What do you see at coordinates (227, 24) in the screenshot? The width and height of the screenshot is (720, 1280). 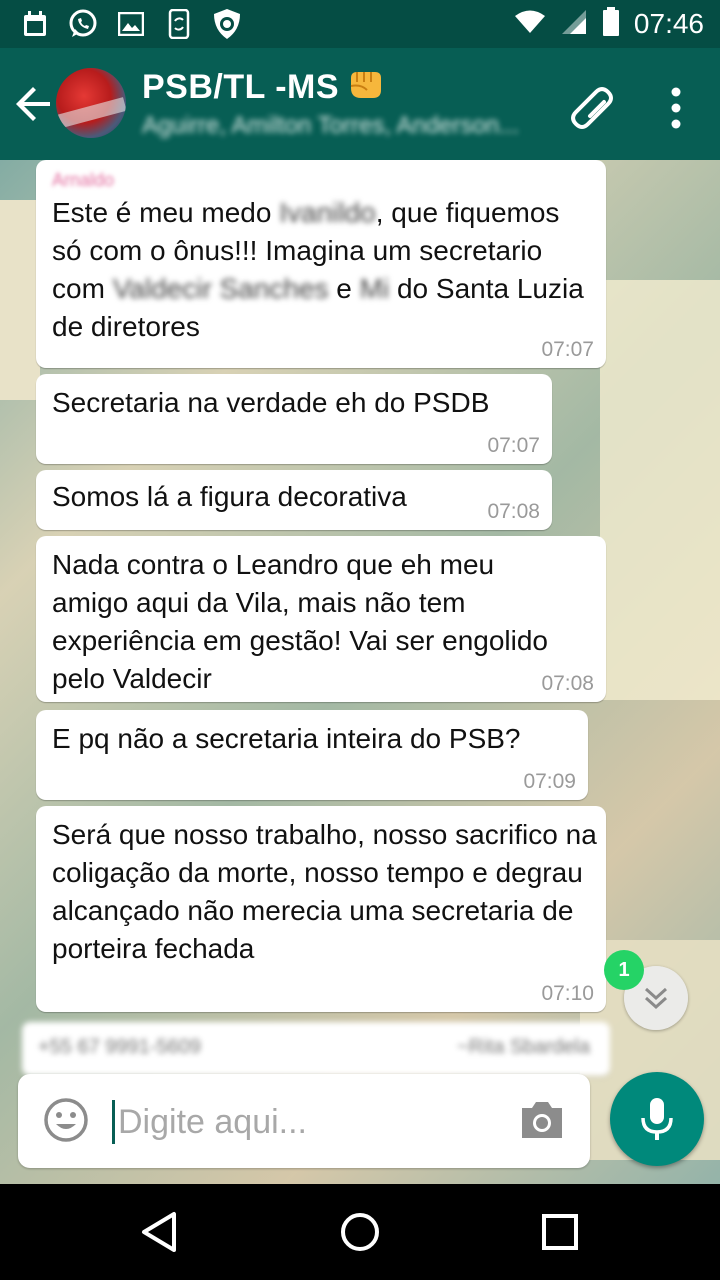 I see `shield-icon` at bounding box center [227, 24].